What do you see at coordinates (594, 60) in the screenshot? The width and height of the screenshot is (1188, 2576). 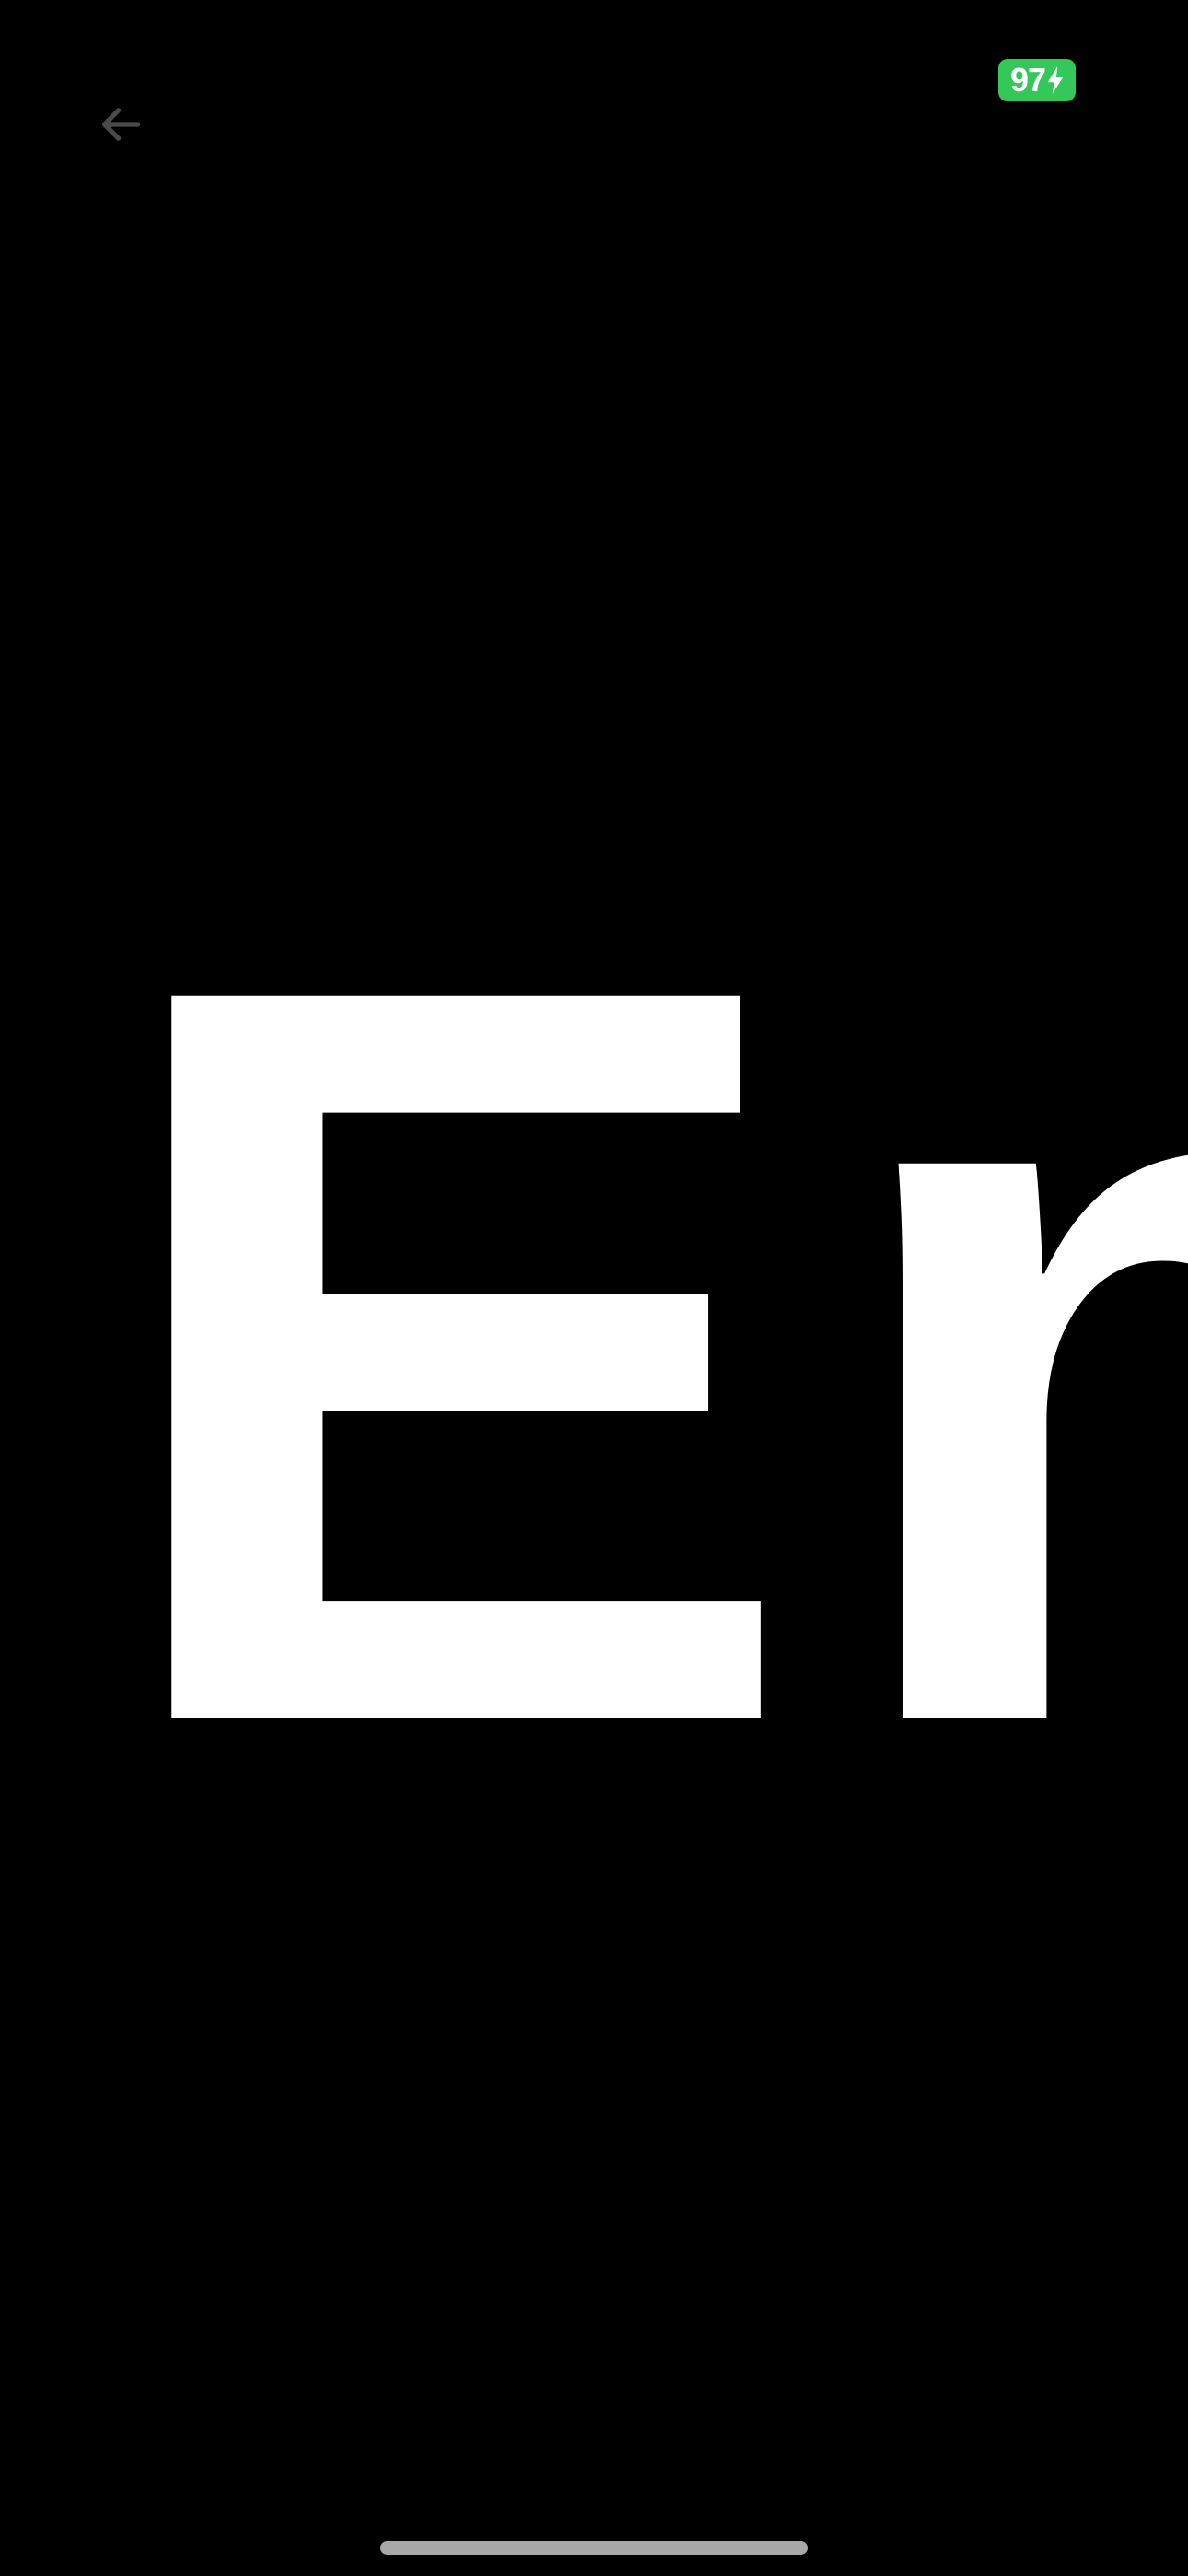 I see `status-bar: 97` at bounding box center [594, 60].